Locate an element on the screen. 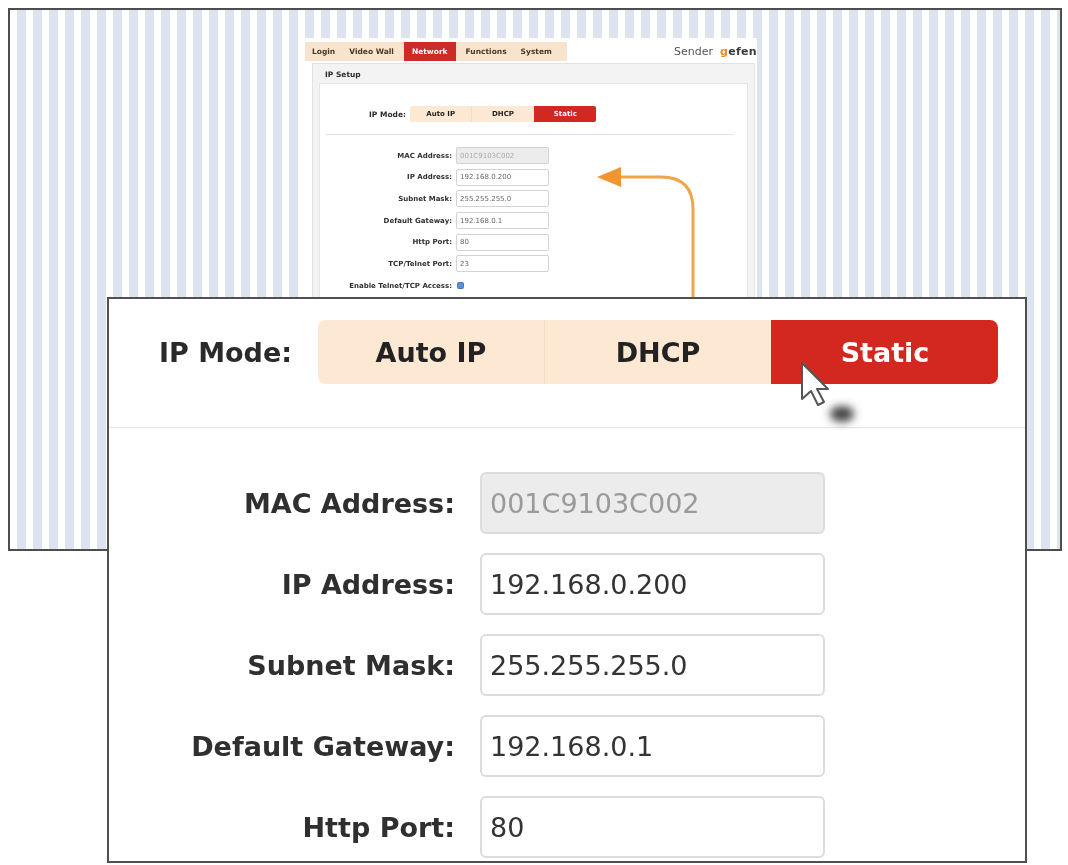 Image resolution: width=1068 pixels, height=865 pixels. mode-option: Auto IP is located at coordinates (431, 352).